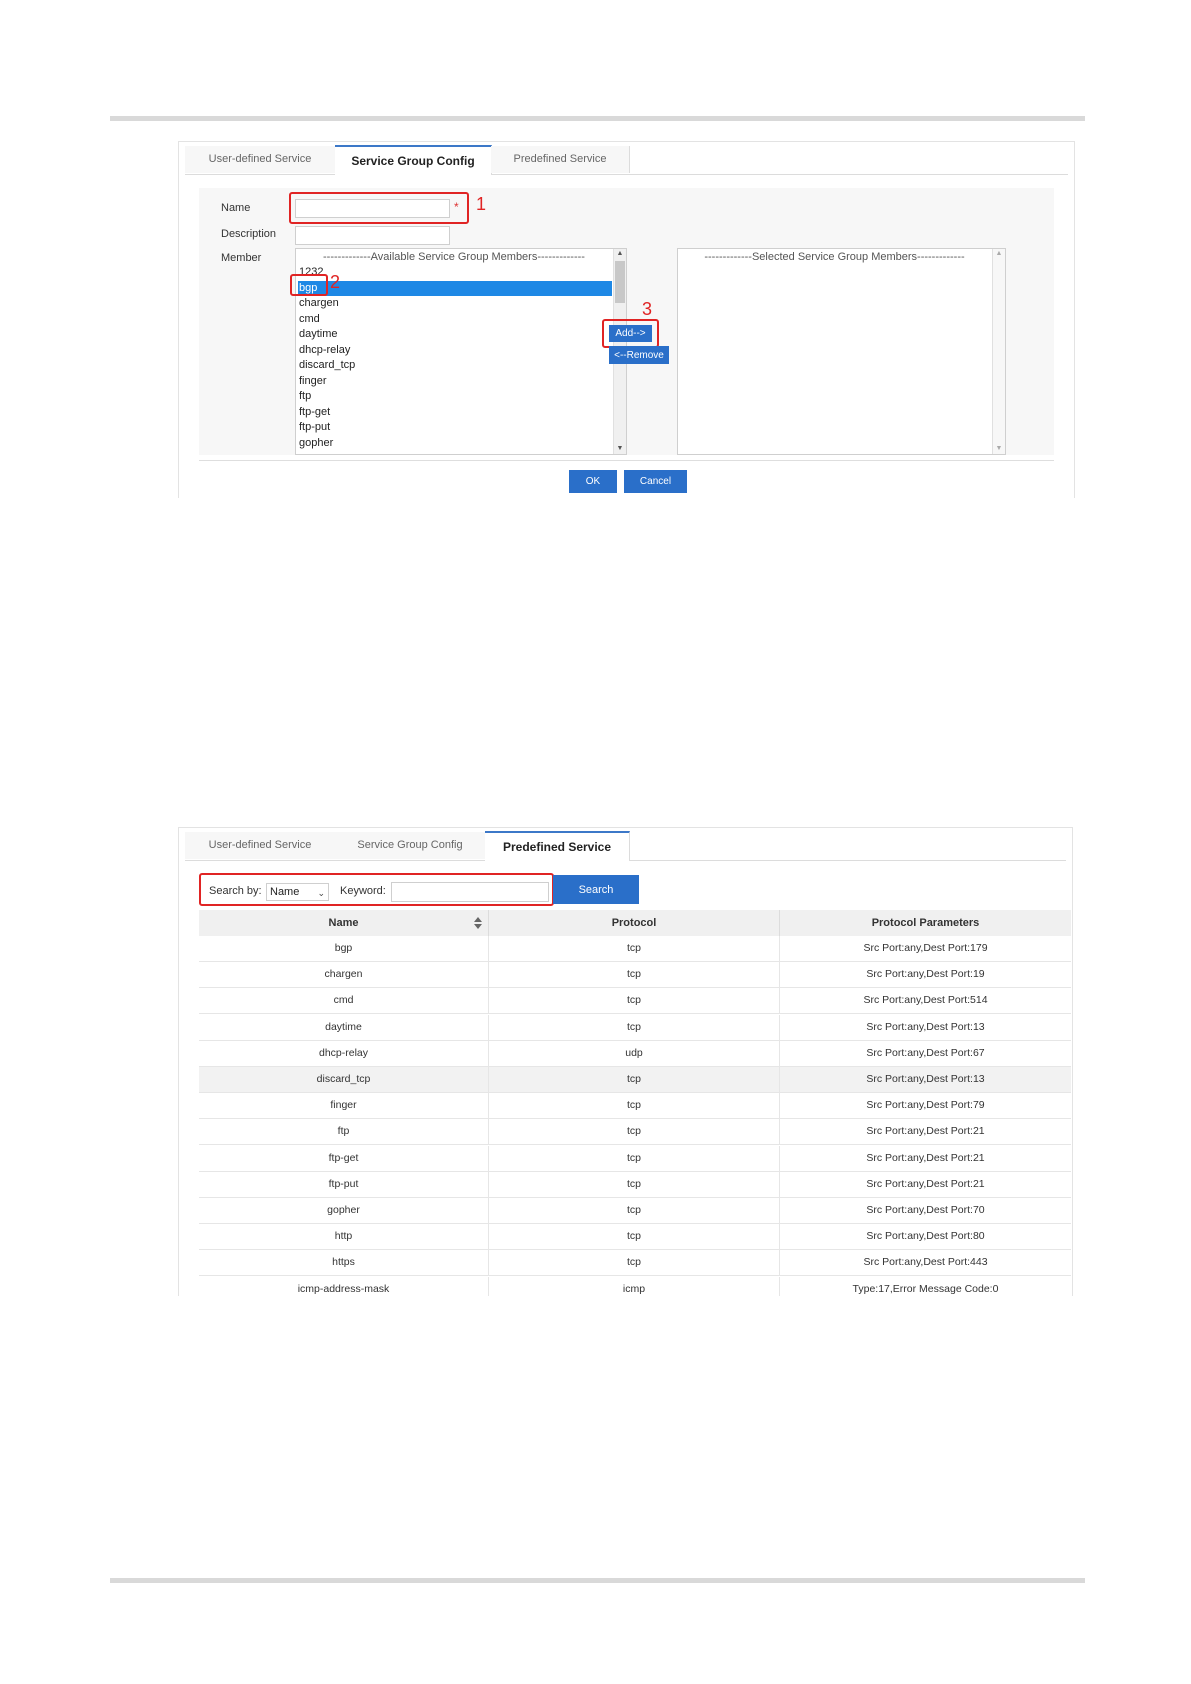  I want to click on list-item: dhcp-relay, so click(455, 351).